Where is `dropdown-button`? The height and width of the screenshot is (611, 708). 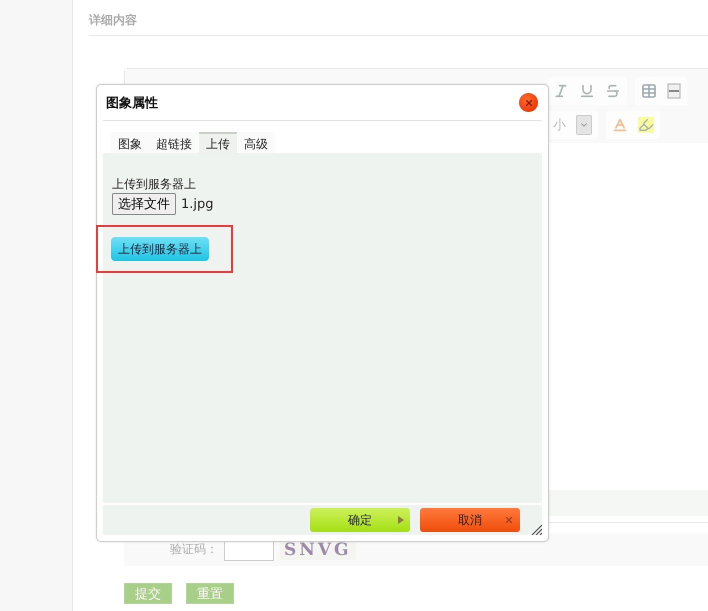 dropdown-button is located at coordinates (584, 125).